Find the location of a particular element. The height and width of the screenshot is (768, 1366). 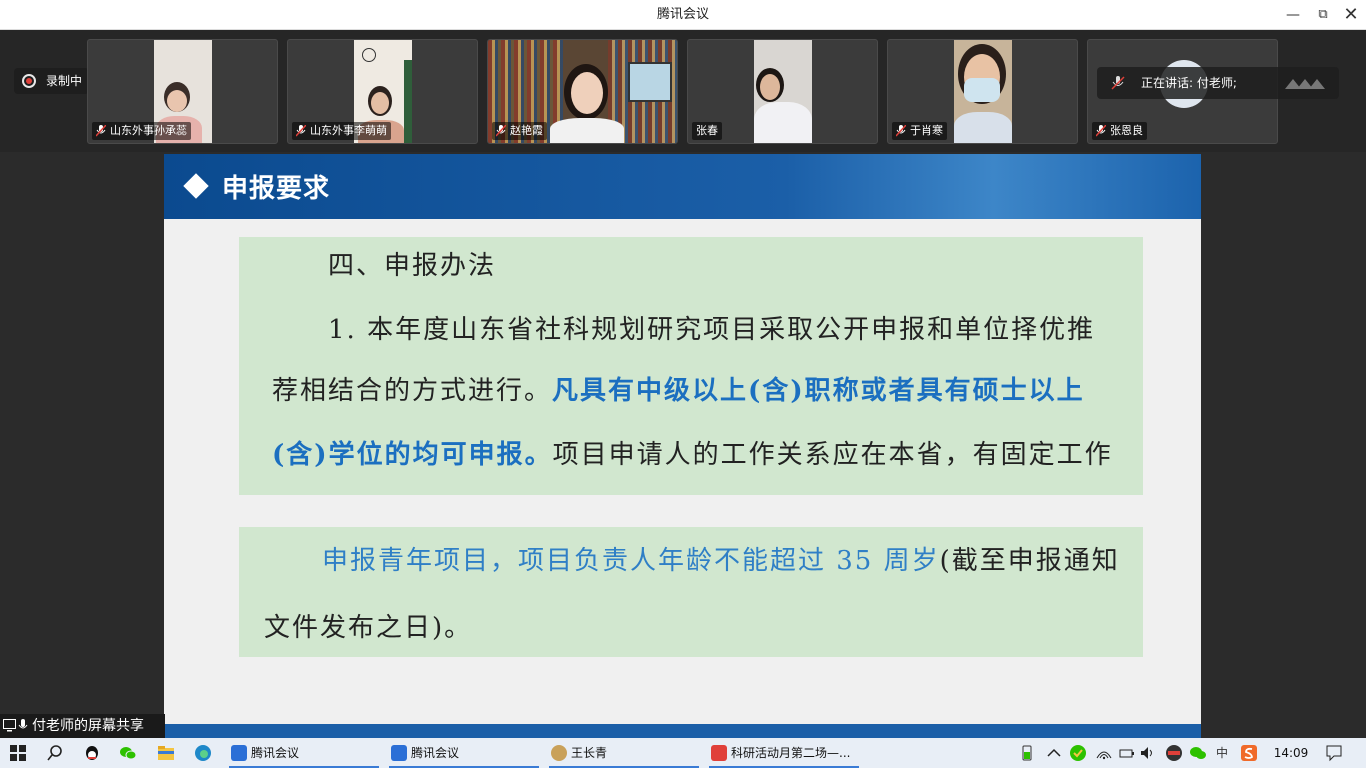

text-line: (含)学位的均可申报。项目申请人的工作关系应在本省，有固定工作 is located at coordinates (692, 455).